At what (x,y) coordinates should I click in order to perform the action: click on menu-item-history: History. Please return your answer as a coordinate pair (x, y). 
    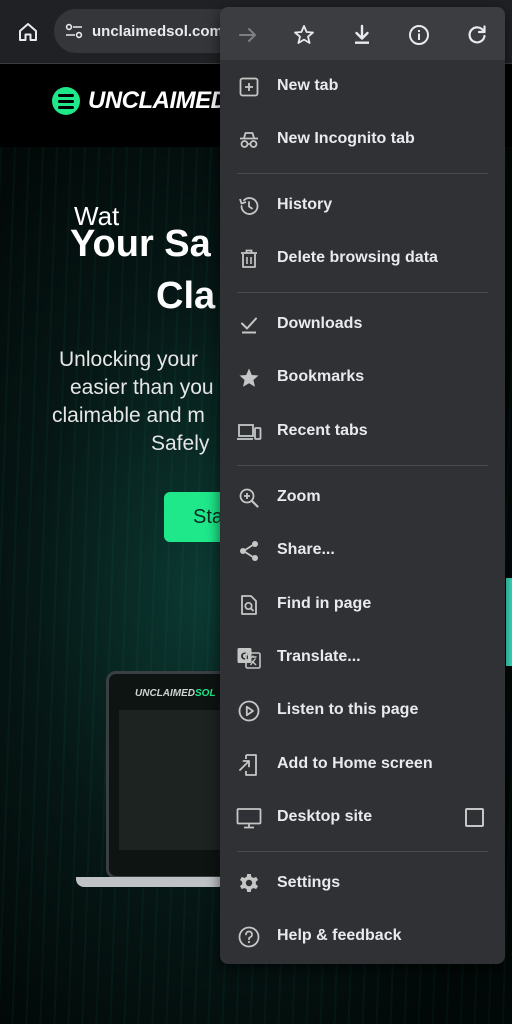
    Looking at the image, I should click on (362, 205).